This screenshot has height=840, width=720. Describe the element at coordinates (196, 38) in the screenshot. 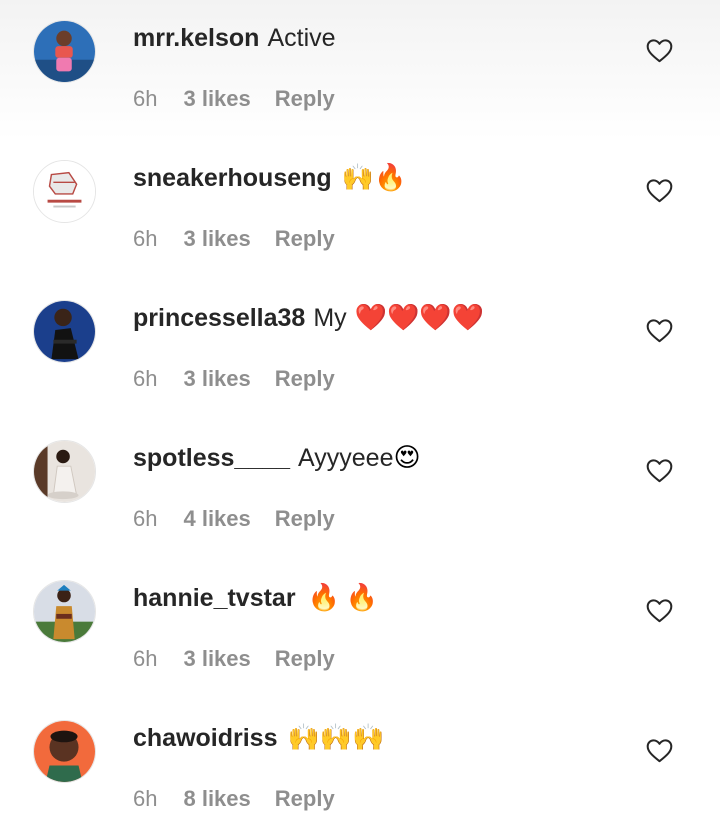

I see `username: mrr.kelson` at that location.